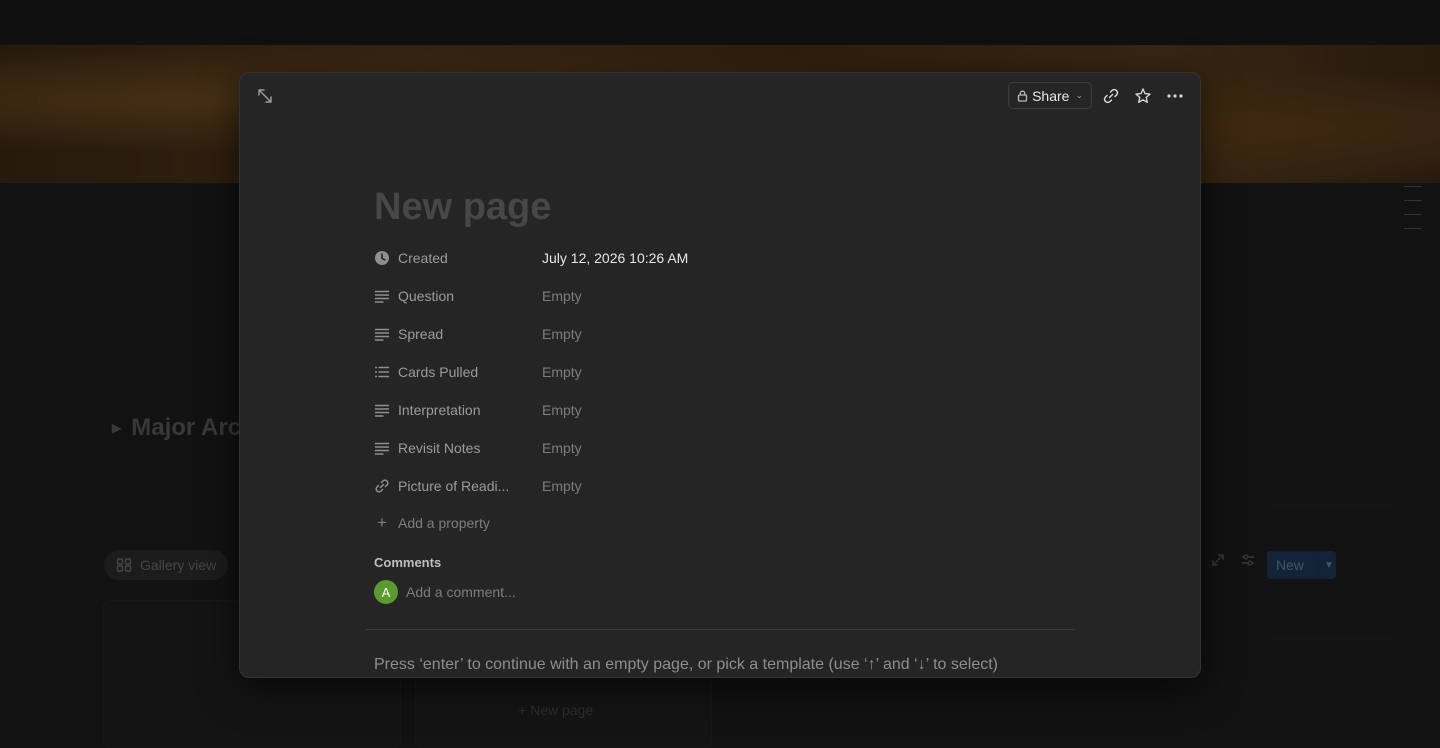 The width and height of the screenshot is (1440, 748). I want to click on bulleted-list-icon, so click(382, 372).